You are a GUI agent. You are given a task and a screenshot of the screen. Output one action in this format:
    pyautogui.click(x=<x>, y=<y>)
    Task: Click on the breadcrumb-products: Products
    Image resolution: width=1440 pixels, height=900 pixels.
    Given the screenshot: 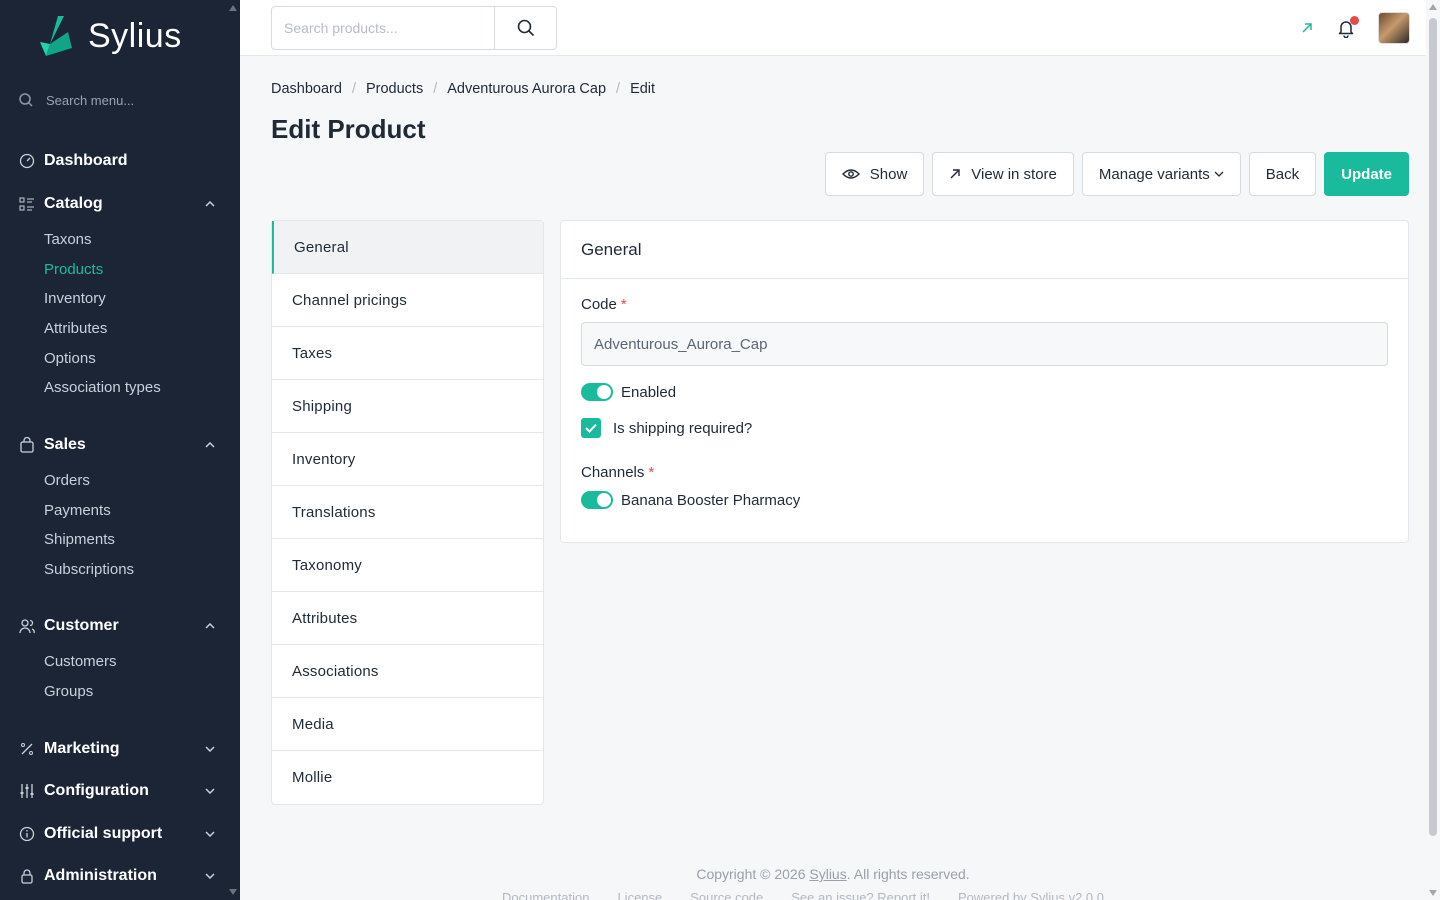 What is the action you would take?
    pyautogui.click(x=394, y=89)
    